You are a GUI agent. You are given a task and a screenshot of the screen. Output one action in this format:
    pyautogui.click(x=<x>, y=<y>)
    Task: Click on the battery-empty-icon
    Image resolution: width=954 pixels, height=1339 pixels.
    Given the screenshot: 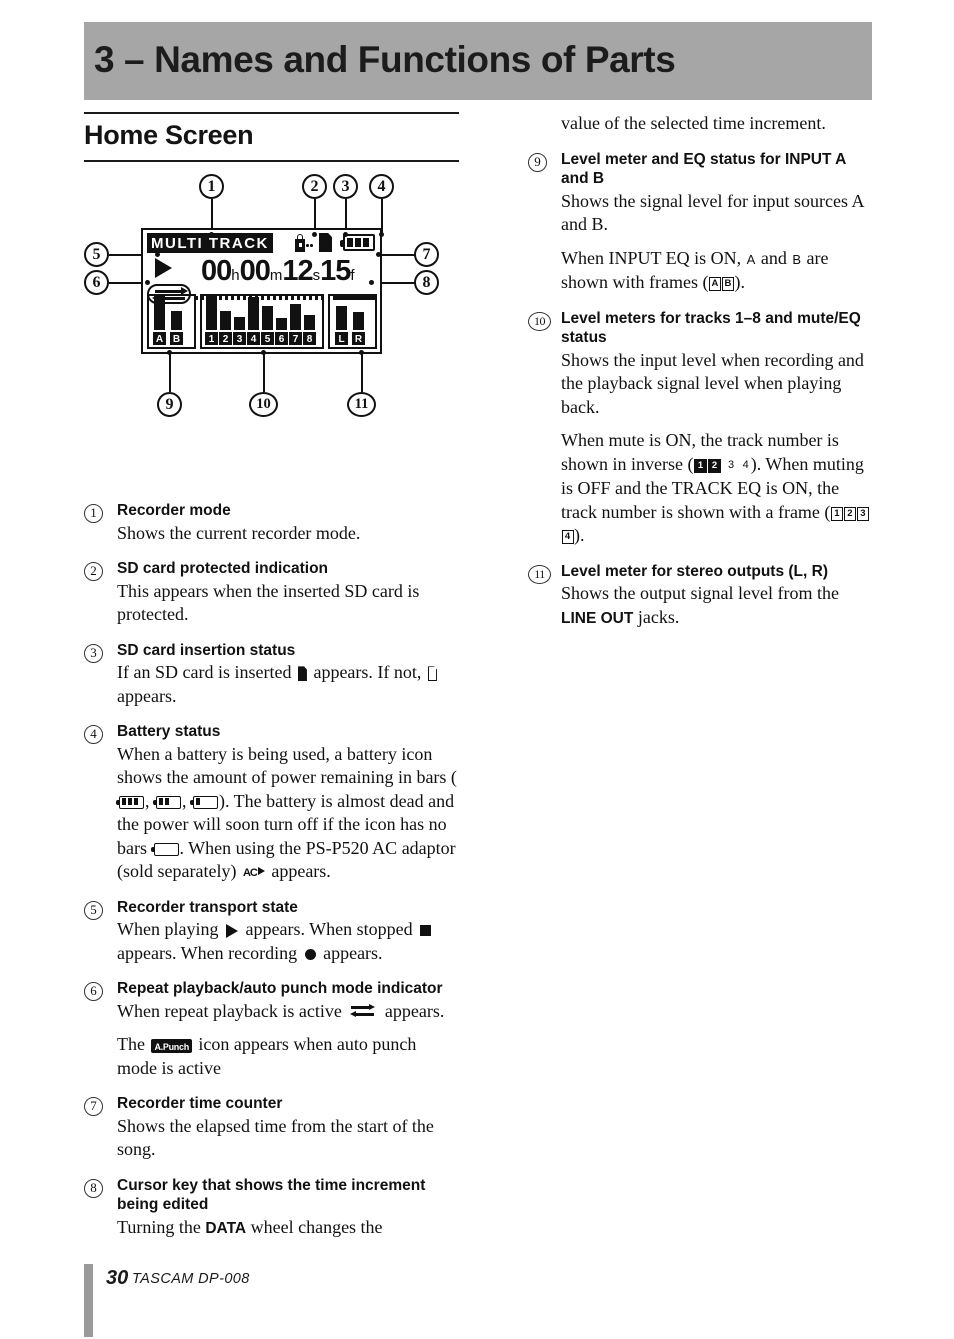 What is the action you would take?
    pyautogui.click(x=164, y=849)
    